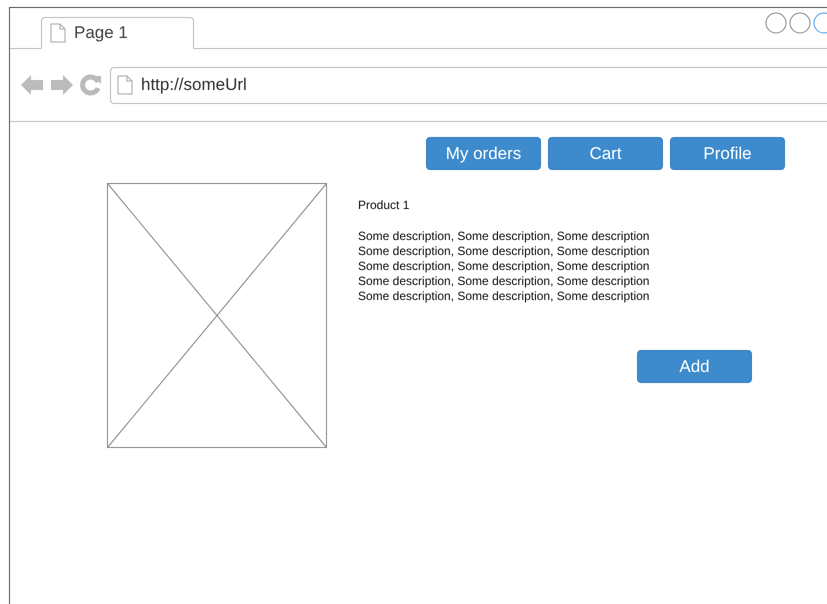 The width and height of the screenshot is (827, 604). I want to click on nav-button: My orders, so click(483, 153).